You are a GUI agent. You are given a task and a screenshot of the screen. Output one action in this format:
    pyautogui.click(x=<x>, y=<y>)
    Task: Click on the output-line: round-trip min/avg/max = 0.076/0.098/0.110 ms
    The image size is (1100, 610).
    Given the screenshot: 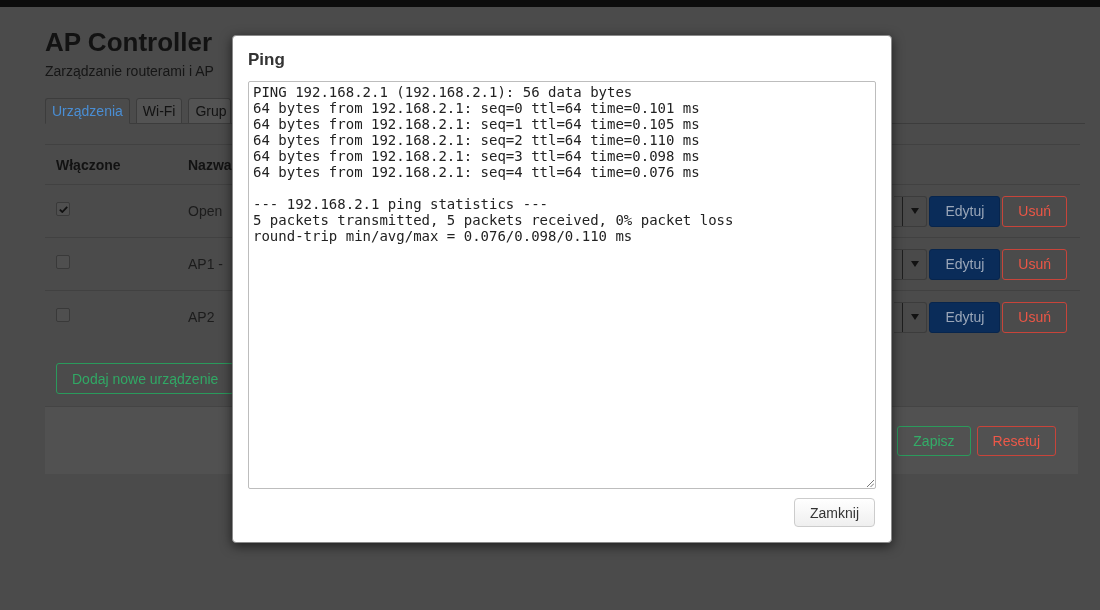 What is the action you would take?
    pyautogui.click(x=443, y=236)
    